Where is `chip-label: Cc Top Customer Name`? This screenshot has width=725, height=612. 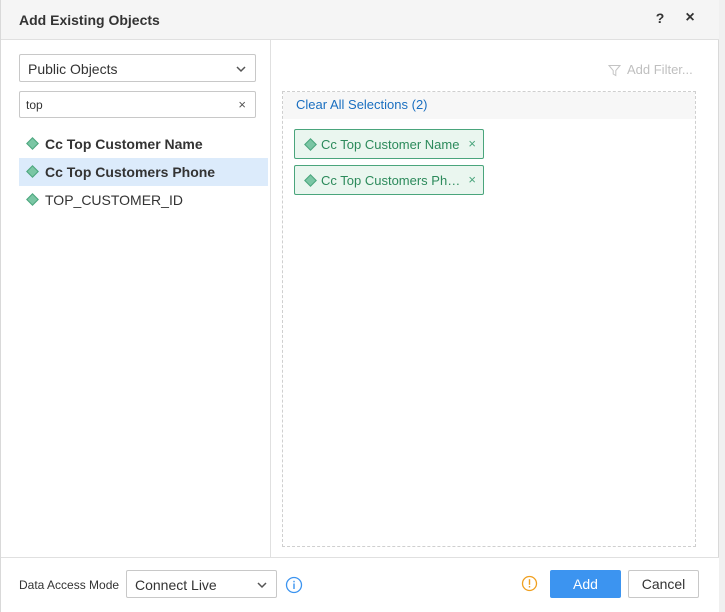 chip-label: Cc Top Customer Name is located at coordinates (390, 144).